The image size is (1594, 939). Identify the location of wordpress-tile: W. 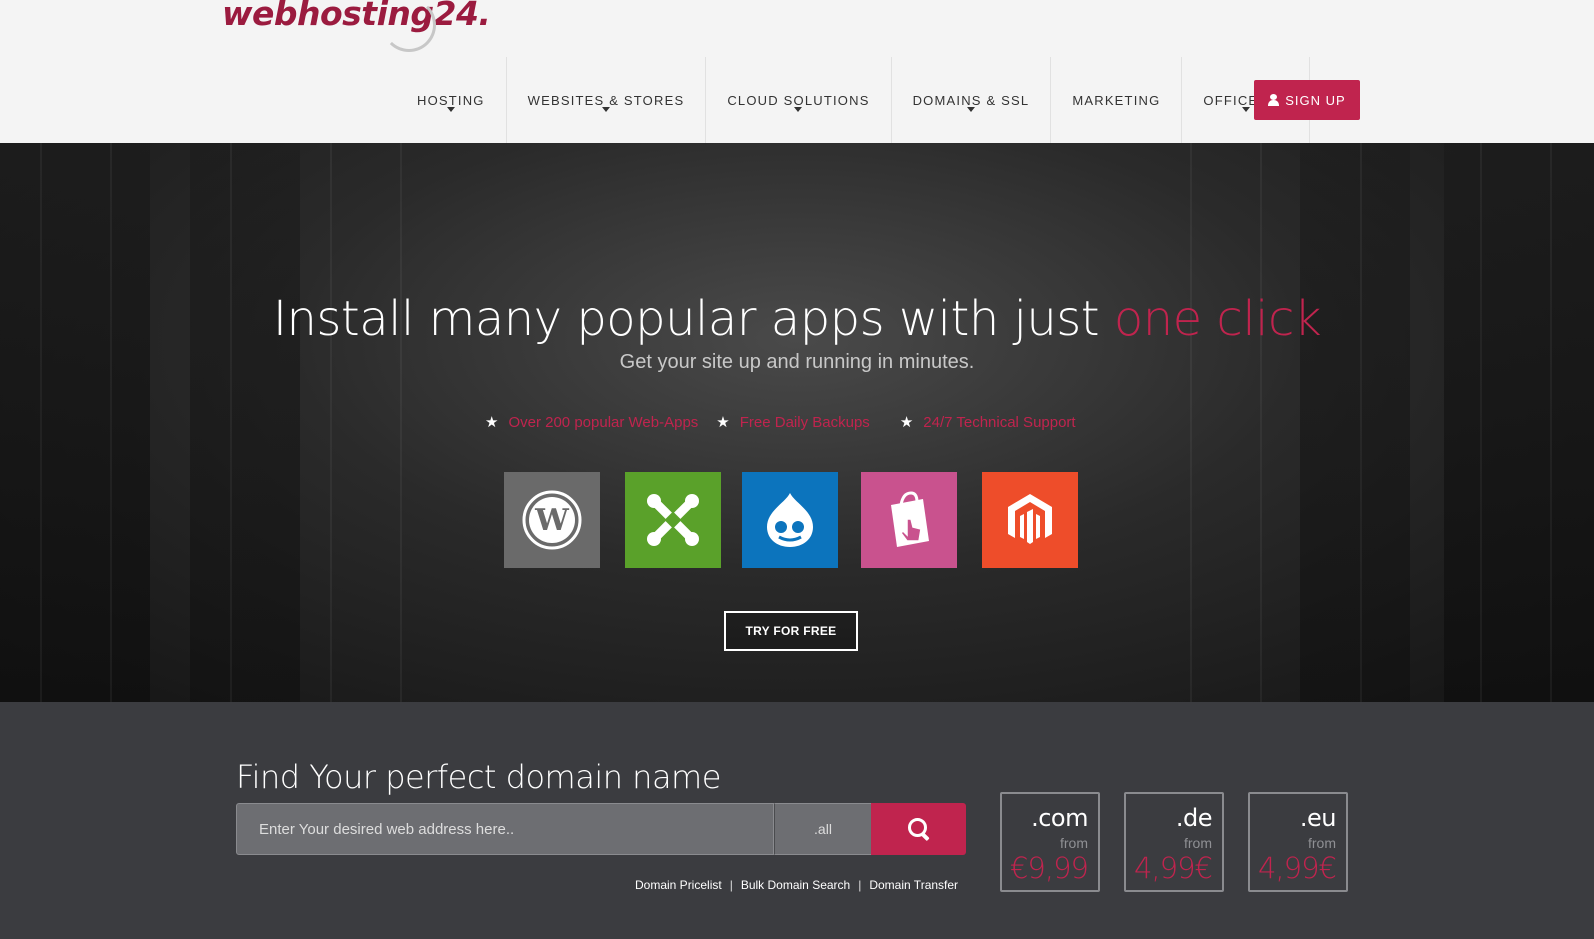
(552, 520).